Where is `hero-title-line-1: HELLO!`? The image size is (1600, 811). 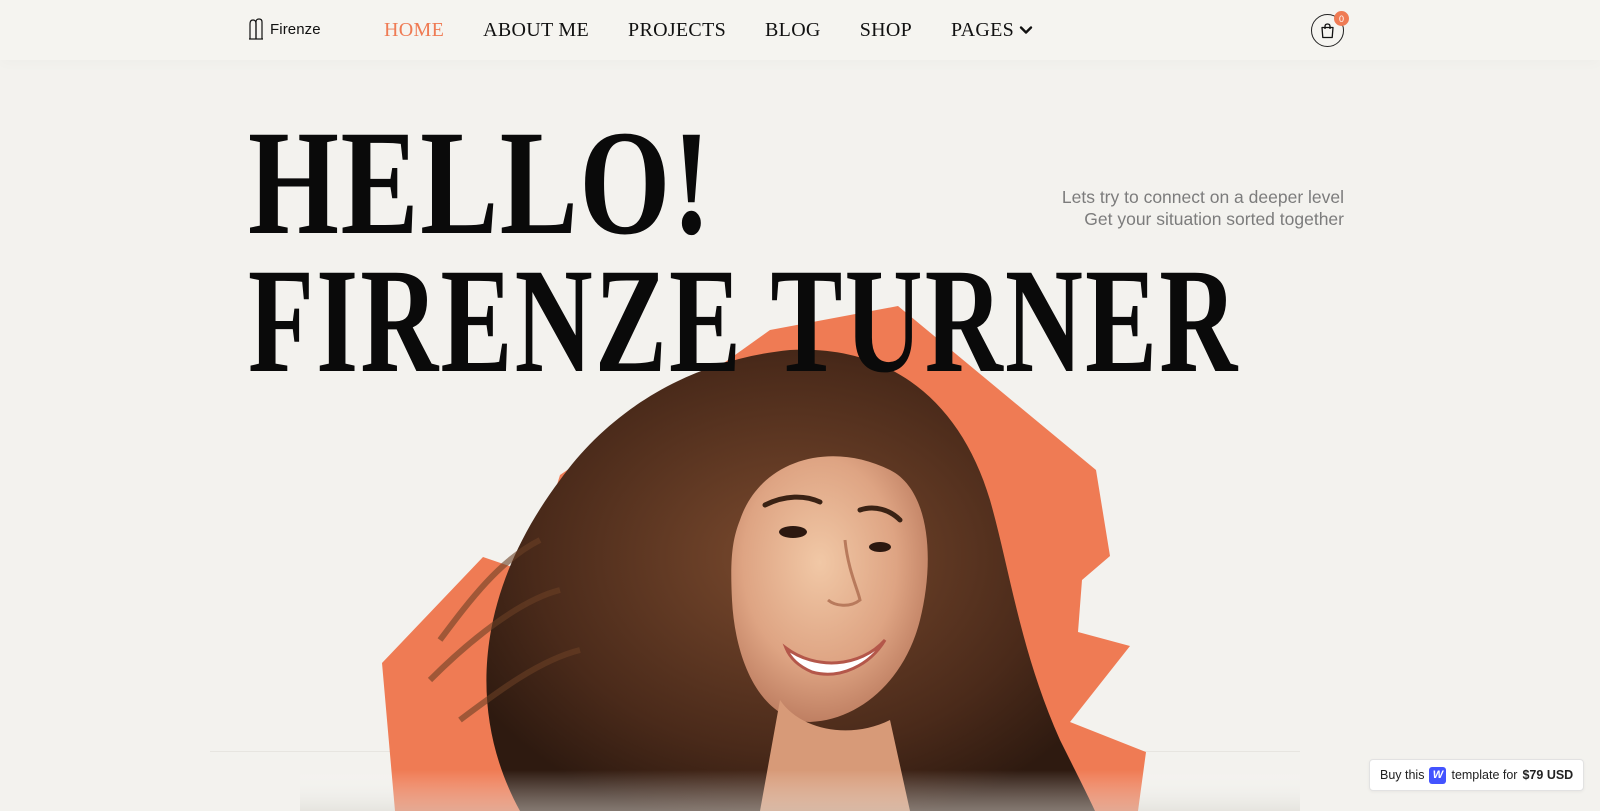 hero-title-line-1: HELLO! is located at coordinates (480, 183).